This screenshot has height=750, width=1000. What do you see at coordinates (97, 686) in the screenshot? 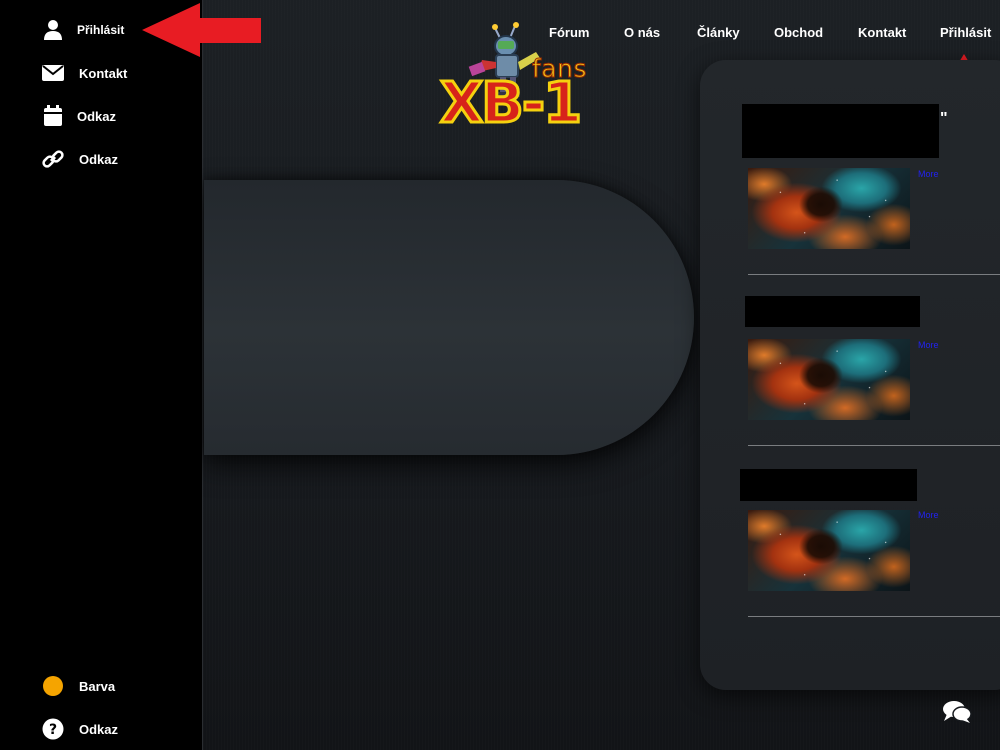
I see `sidebar-item-label: Barva` at bounding box center [97, 686].